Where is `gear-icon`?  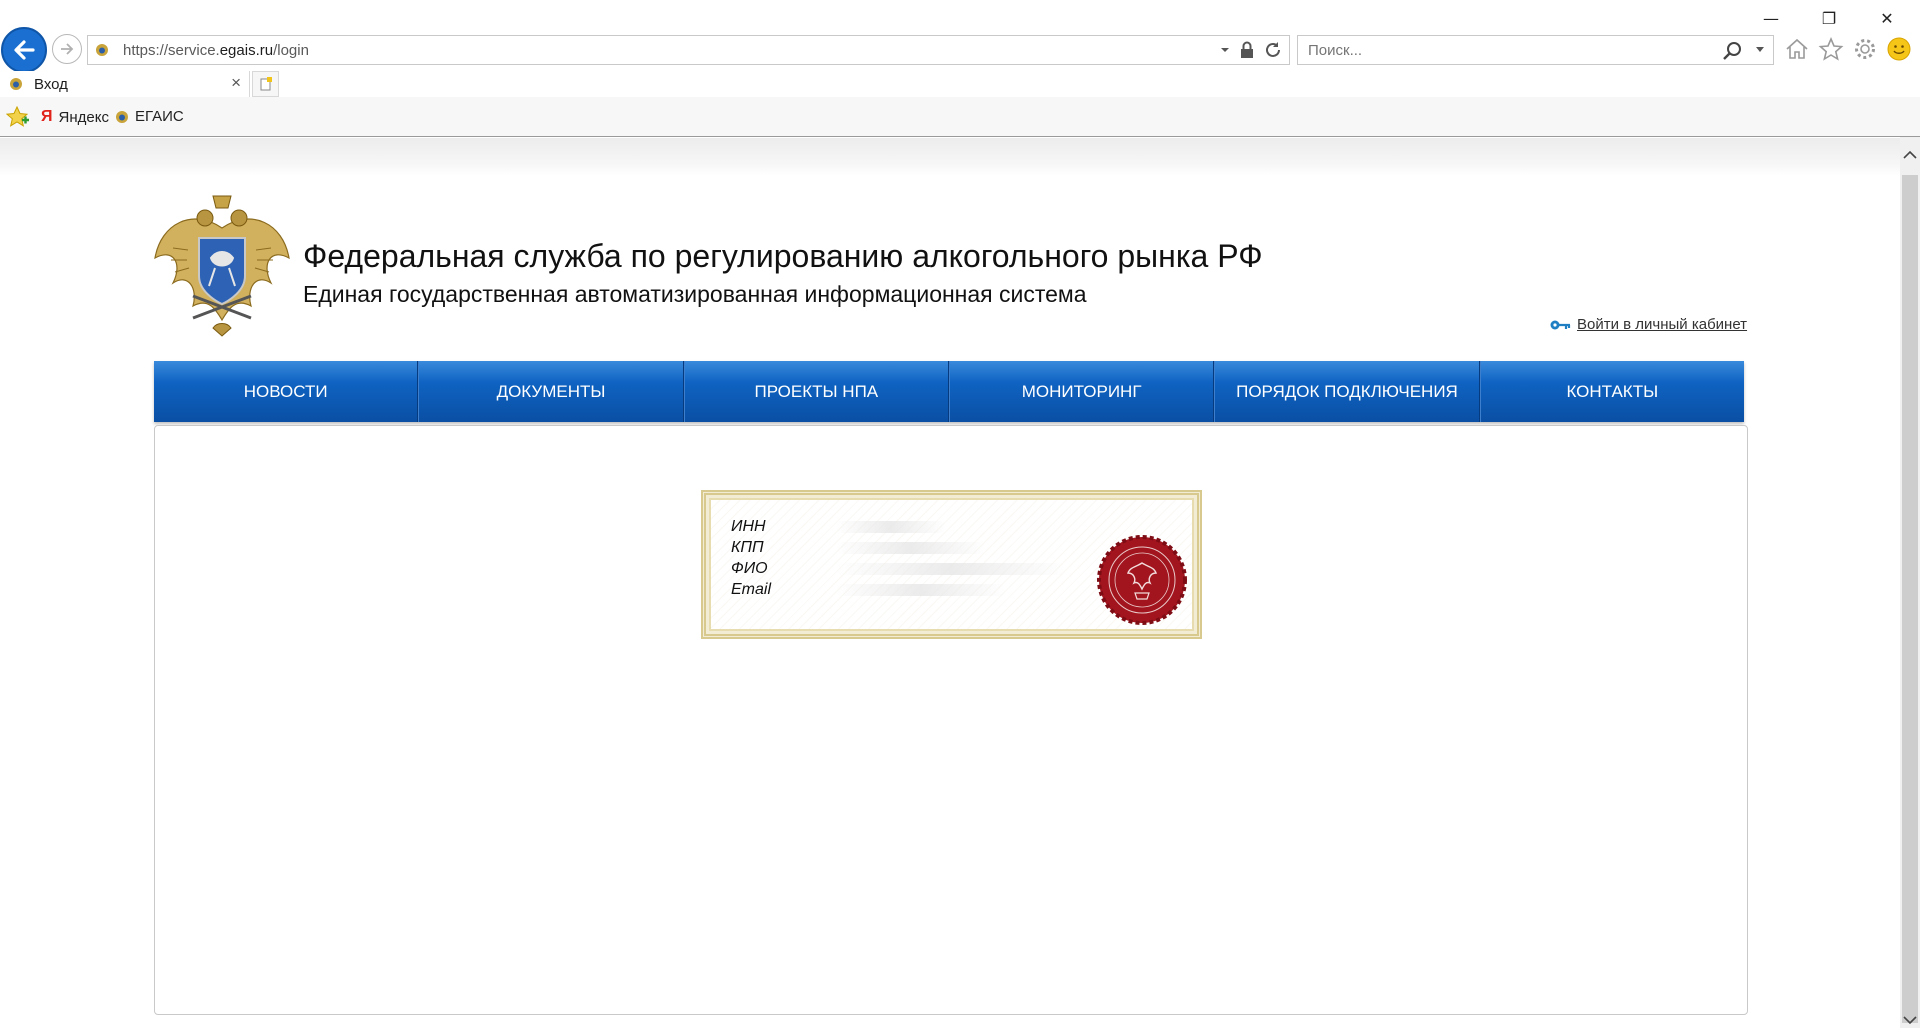 gear-icon is located at coordinates (1865, 49).